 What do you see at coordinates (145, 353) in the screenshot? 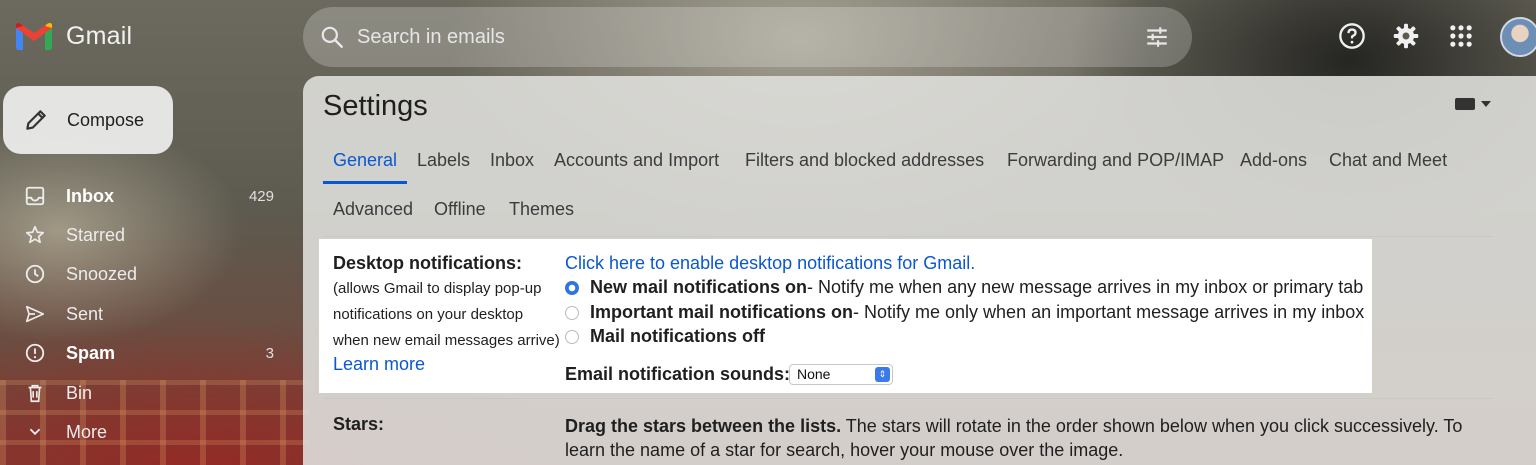
I see `sidebar-item-spam: Spam 3` at bounding box center [145, 353].